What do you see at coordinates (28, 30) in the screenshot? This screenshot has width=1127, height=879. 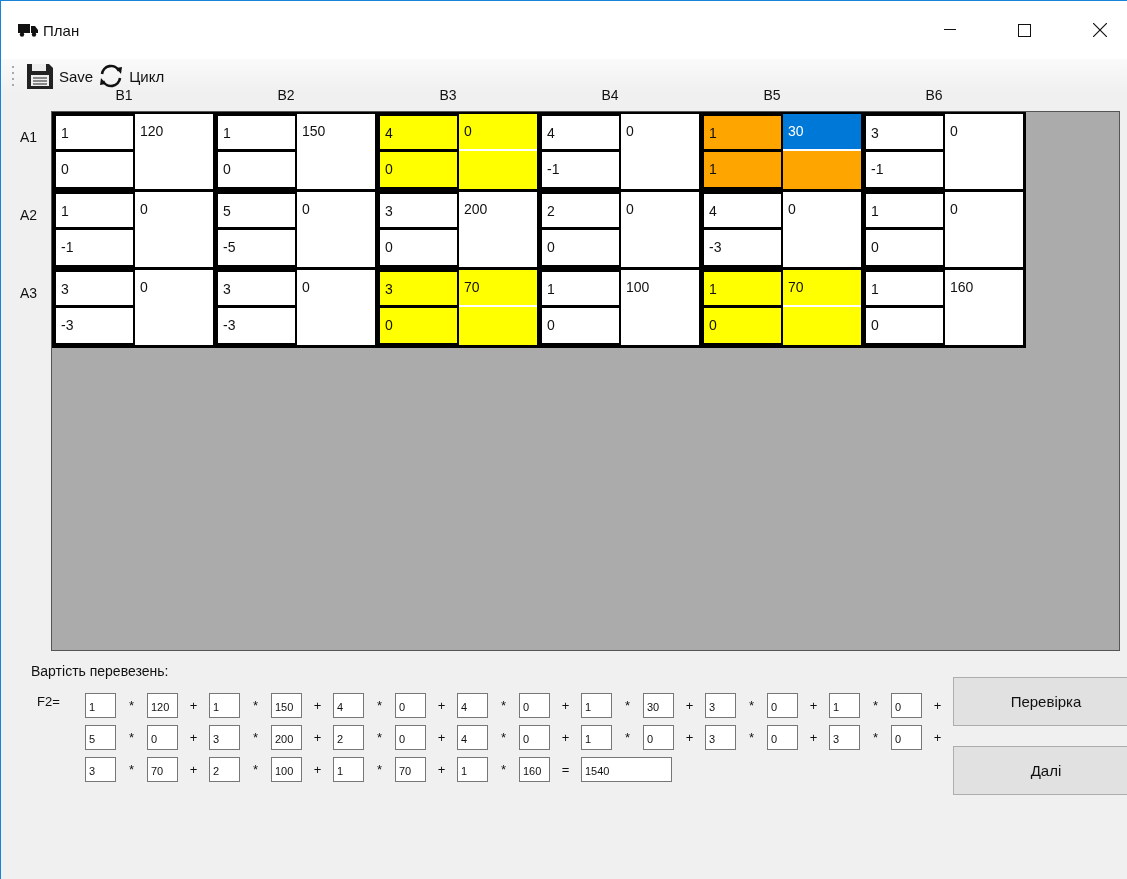 I see `truck-icon` at bounding box center [28, 30].